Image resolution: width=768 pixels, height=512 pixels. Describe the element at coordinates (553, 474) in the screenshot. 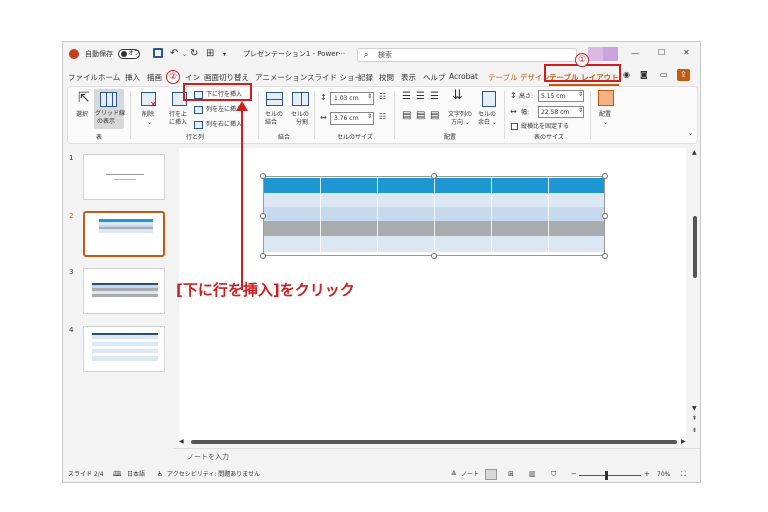

I see `slideshow-icon: ⛉` at that location.